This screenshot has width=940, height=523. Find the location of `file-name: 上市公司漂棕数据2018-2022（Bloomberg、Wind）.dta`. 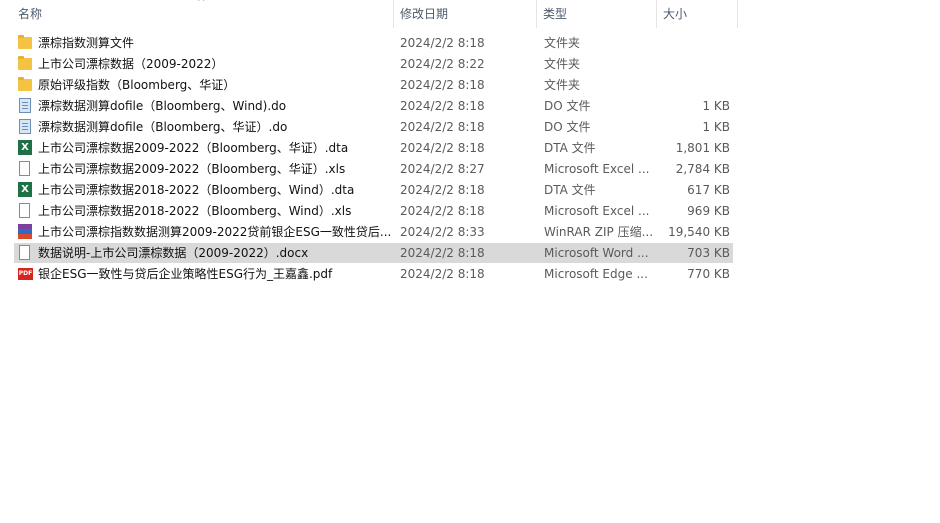

file-name: 上市公司漂棕数据2018-2022（Bloomberg、Wind）.dta is located at coordinates (196, 190).